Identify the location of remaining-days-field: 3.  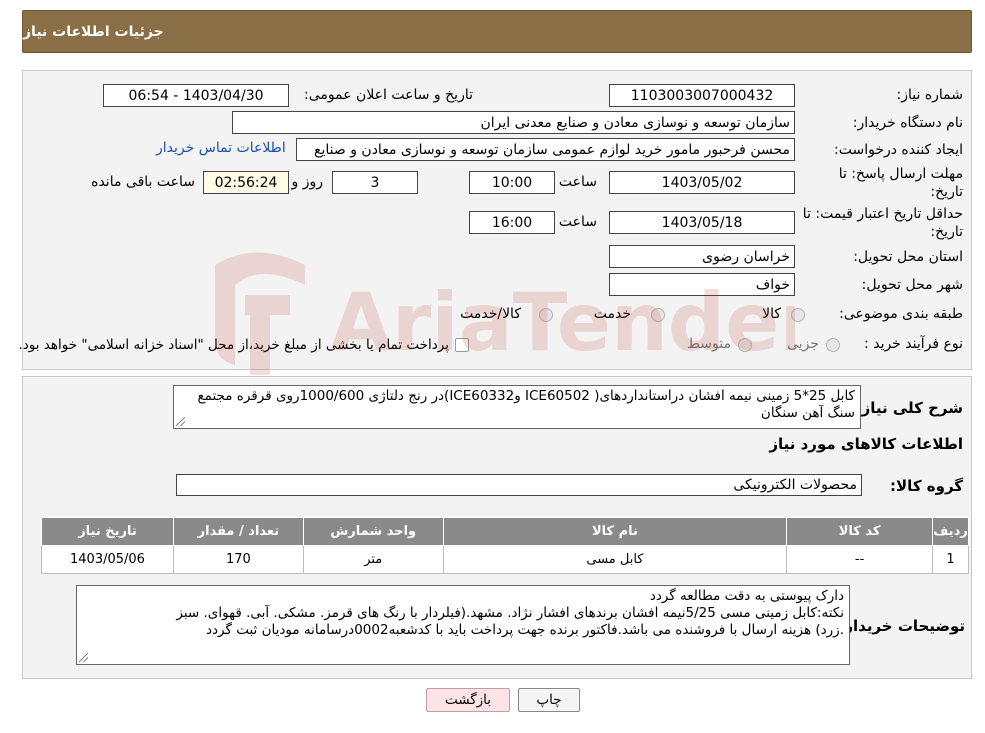
(375, 182).